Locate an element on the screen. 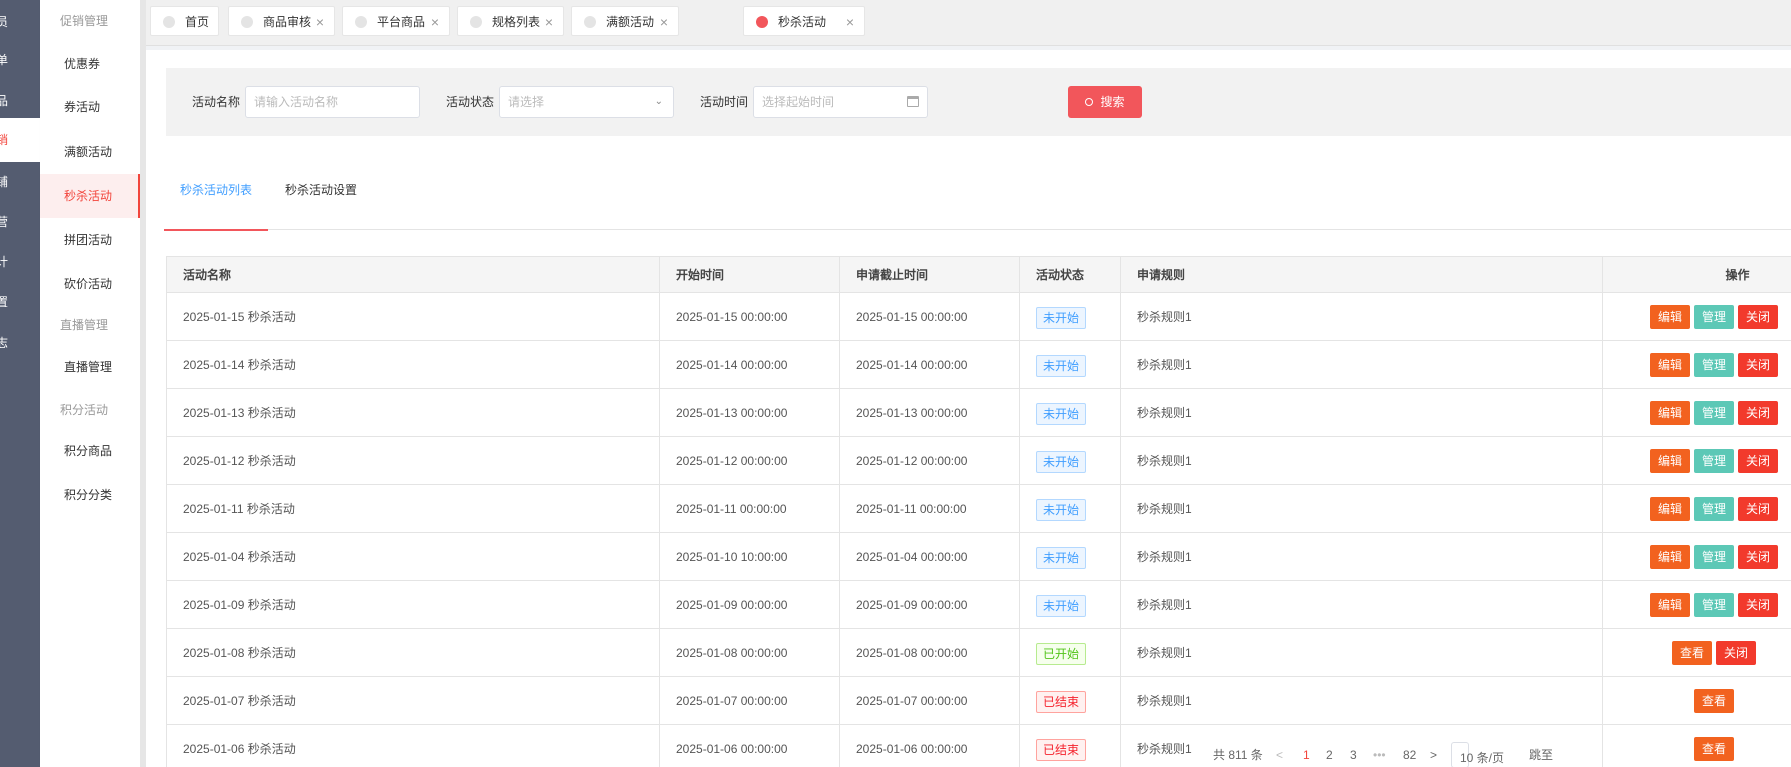 The height and width of the screenshot is (767, 1791). primary-nav-item-6: 计 is located at coordinates (20, 262).